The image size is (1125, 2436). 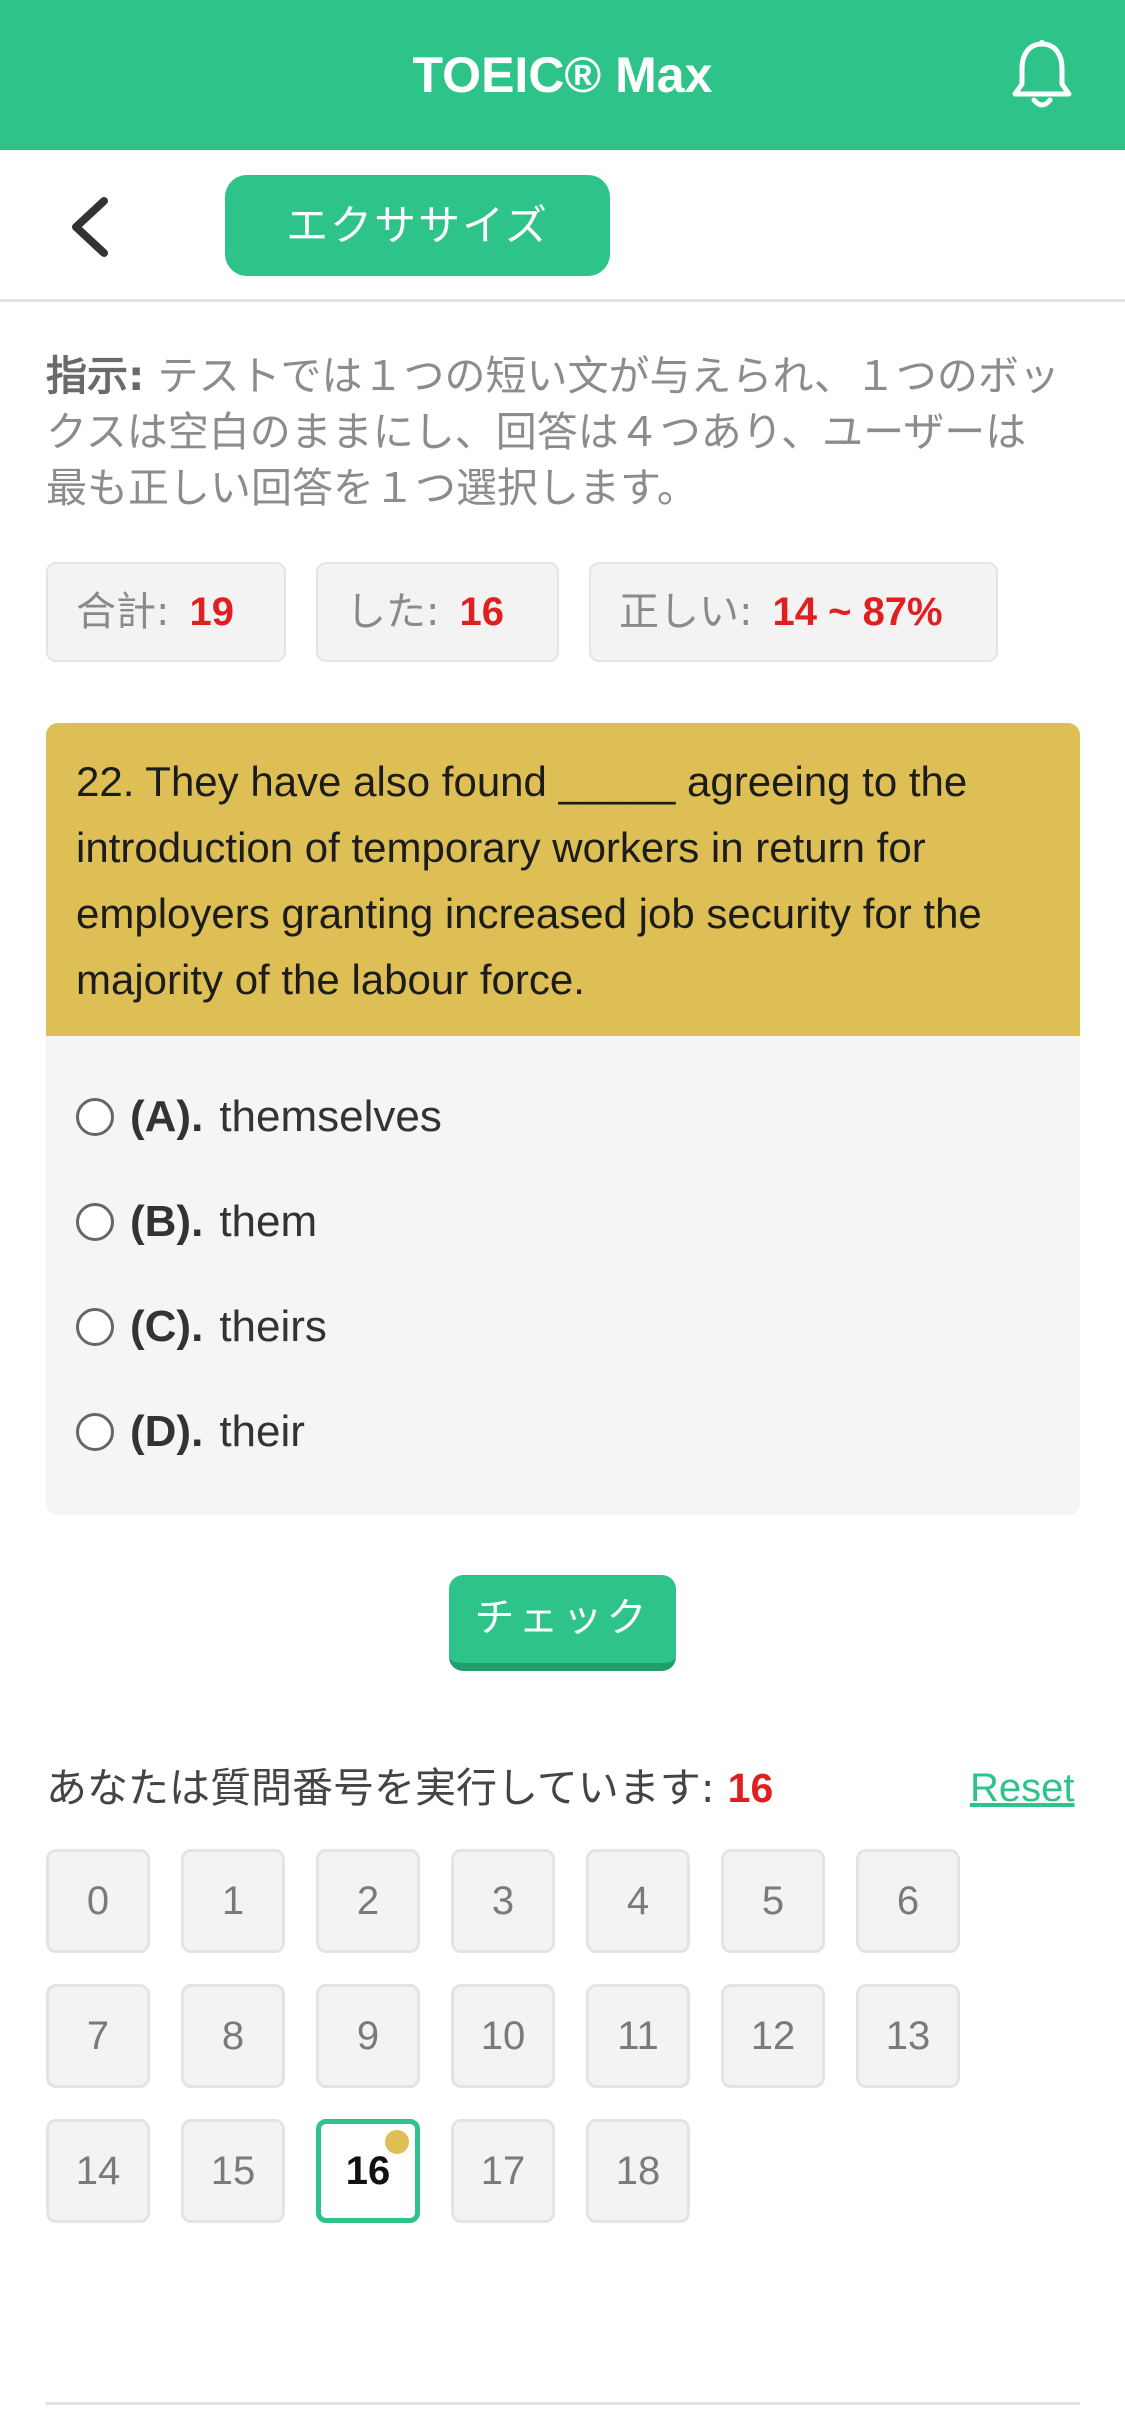 I want to click on stat-done-label: した:, so click(x=393, y=612).